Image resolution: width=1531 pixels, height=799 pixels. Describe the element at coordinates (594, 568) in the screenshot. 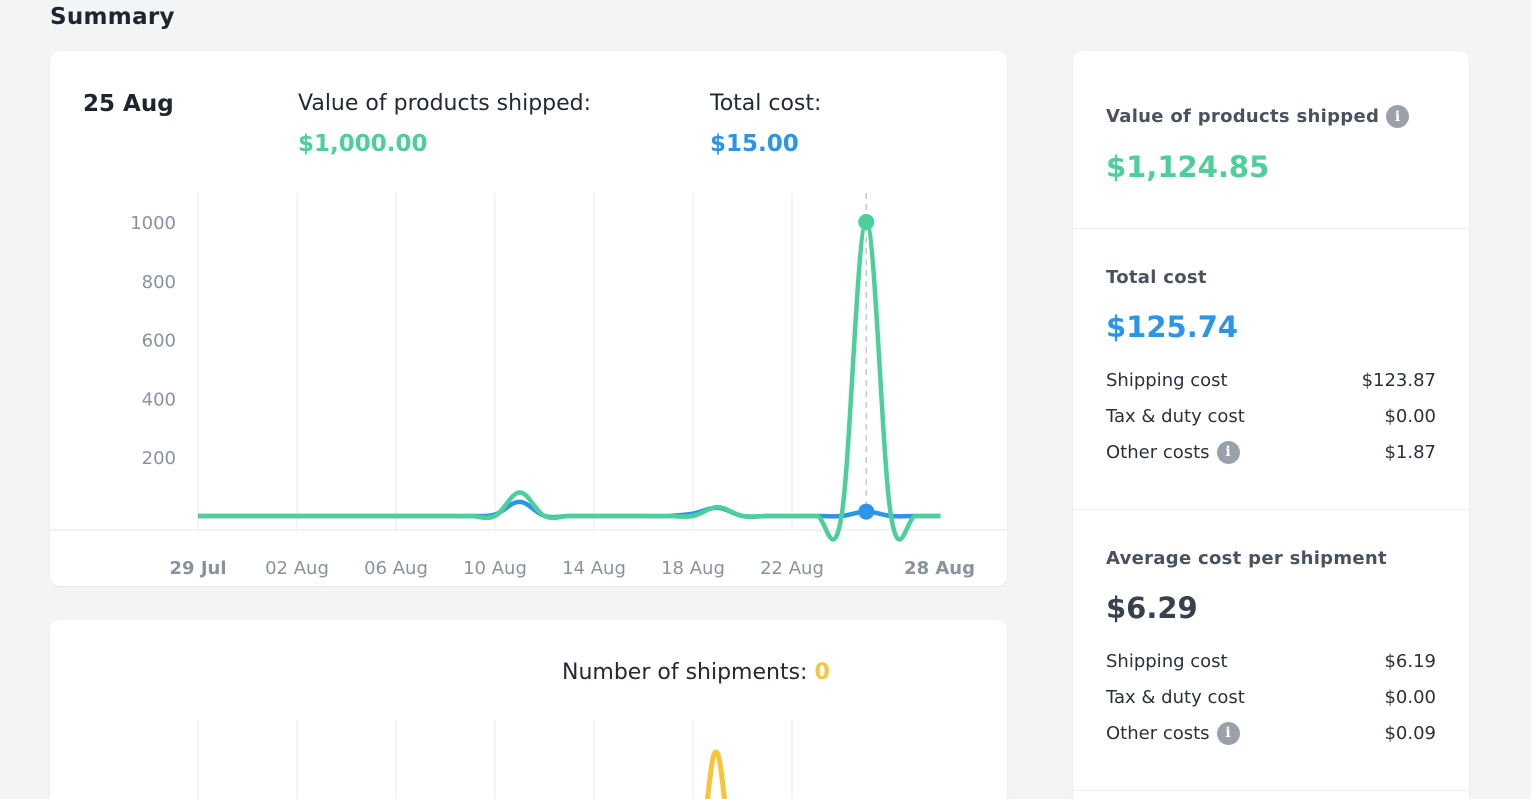

I see `x-tick-label: 14 Aug` at that location.